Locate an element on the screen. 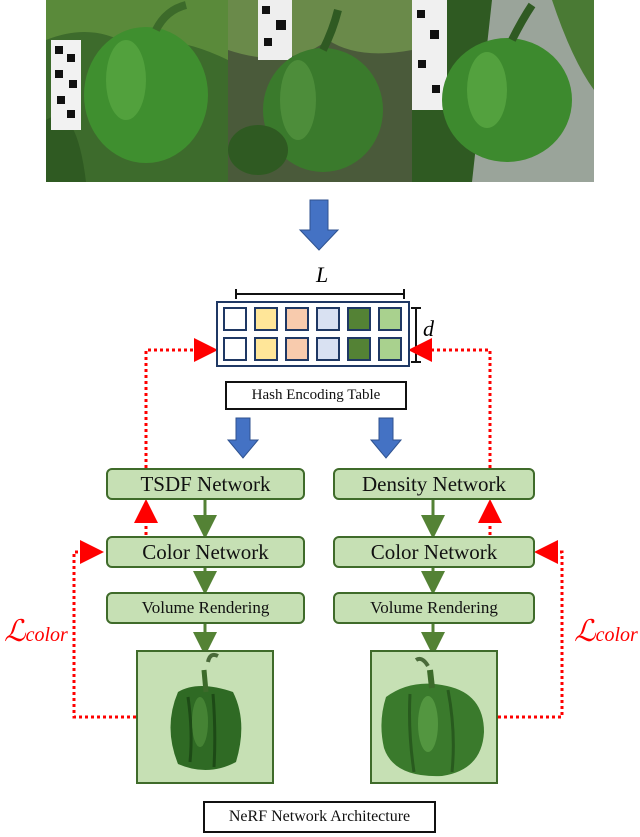 The width and height of the screenshot is (640, 837). density-to-hash-gradient-arrow is located at coordinates (450, 403).